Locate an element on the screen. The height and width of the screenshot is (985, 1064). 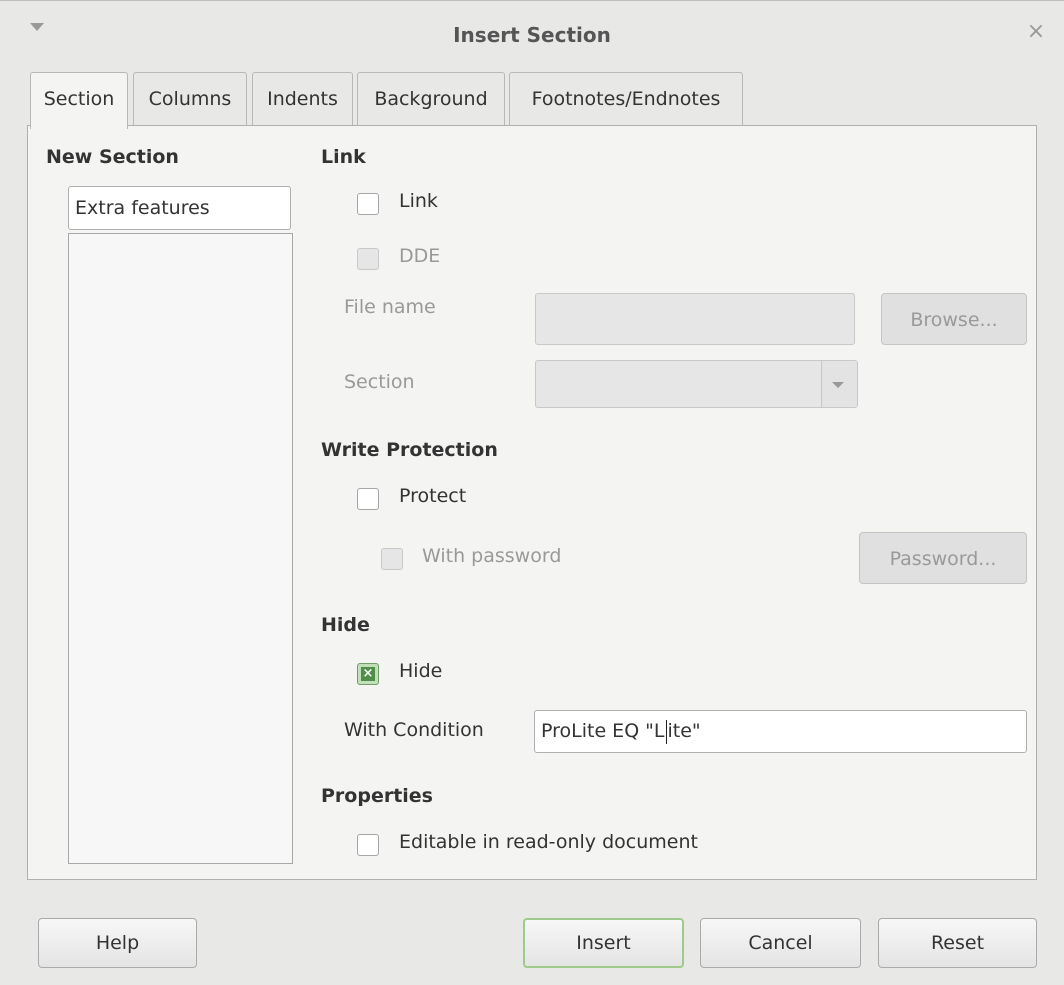
close-icon: × is located at coordinates (1036, 32).